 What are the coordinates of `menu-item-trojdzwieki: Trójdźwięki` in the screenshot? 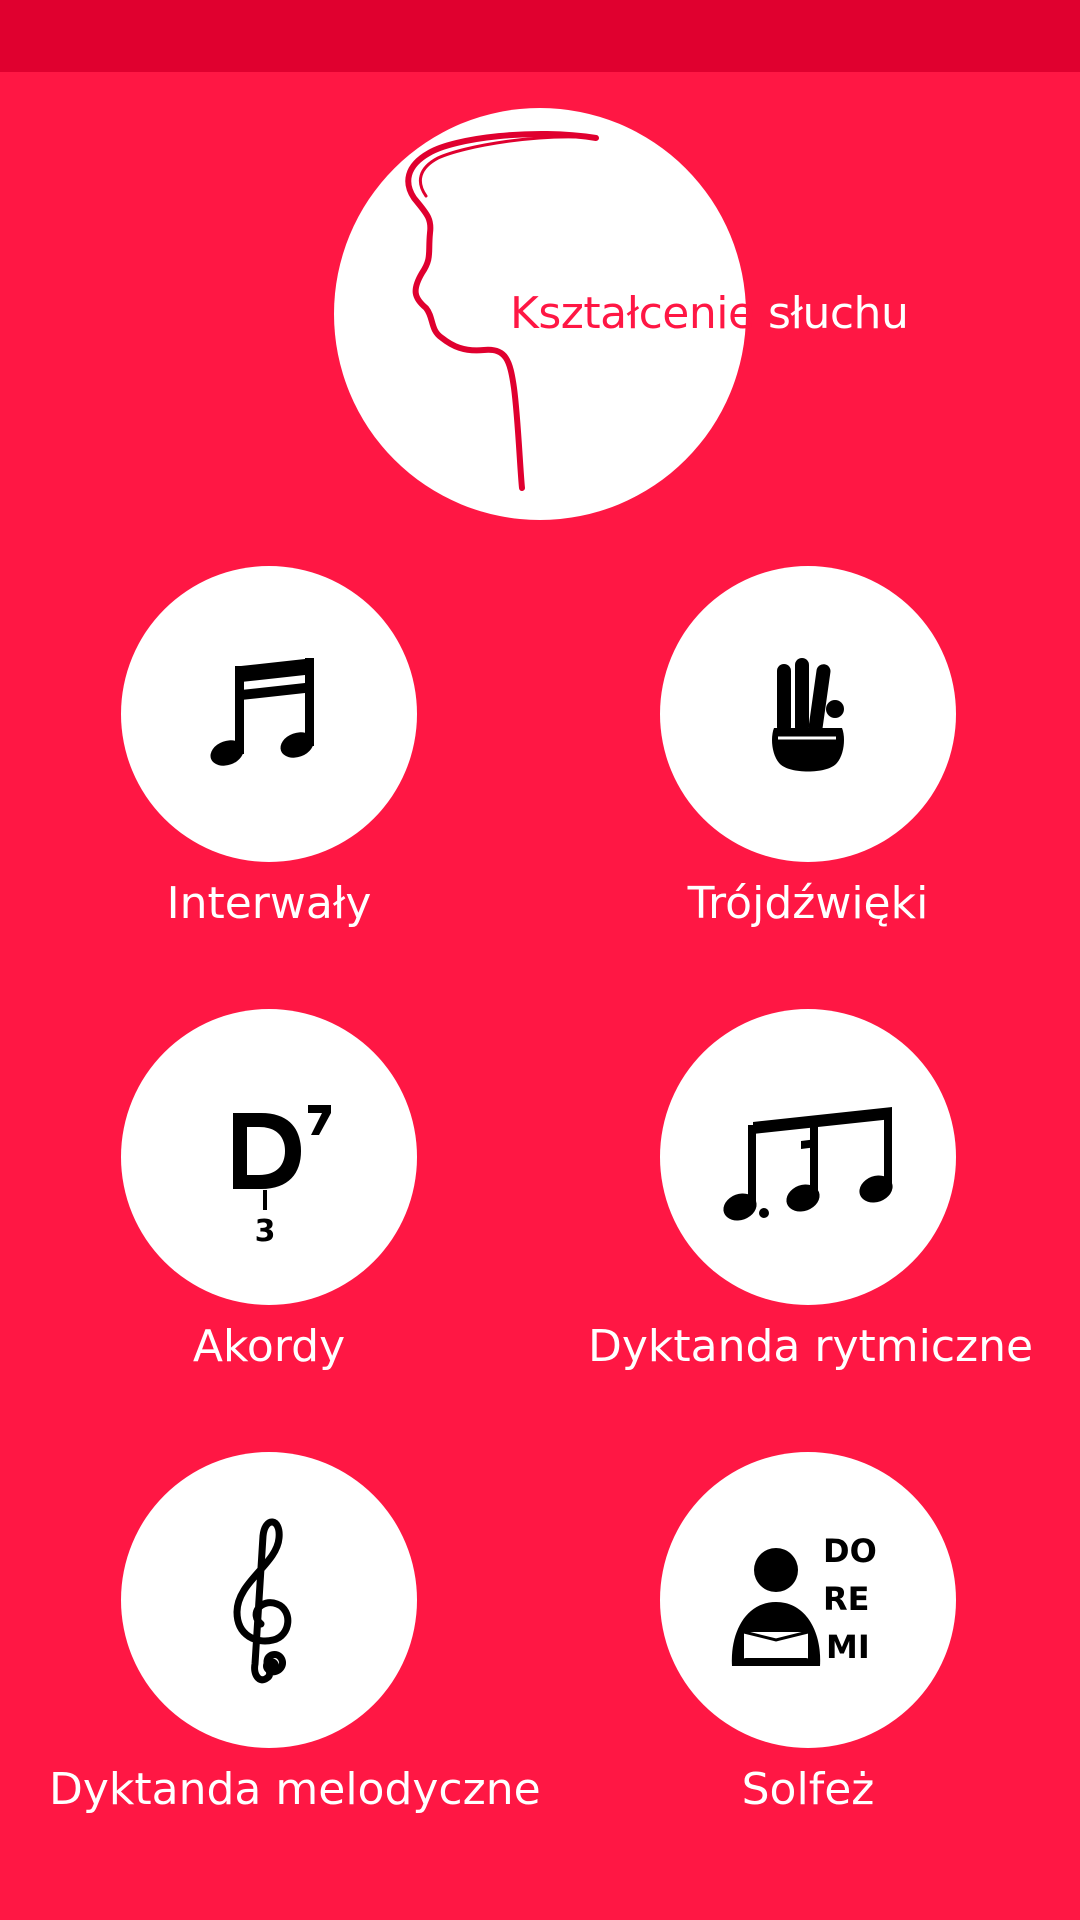 It's located at (808, 751).